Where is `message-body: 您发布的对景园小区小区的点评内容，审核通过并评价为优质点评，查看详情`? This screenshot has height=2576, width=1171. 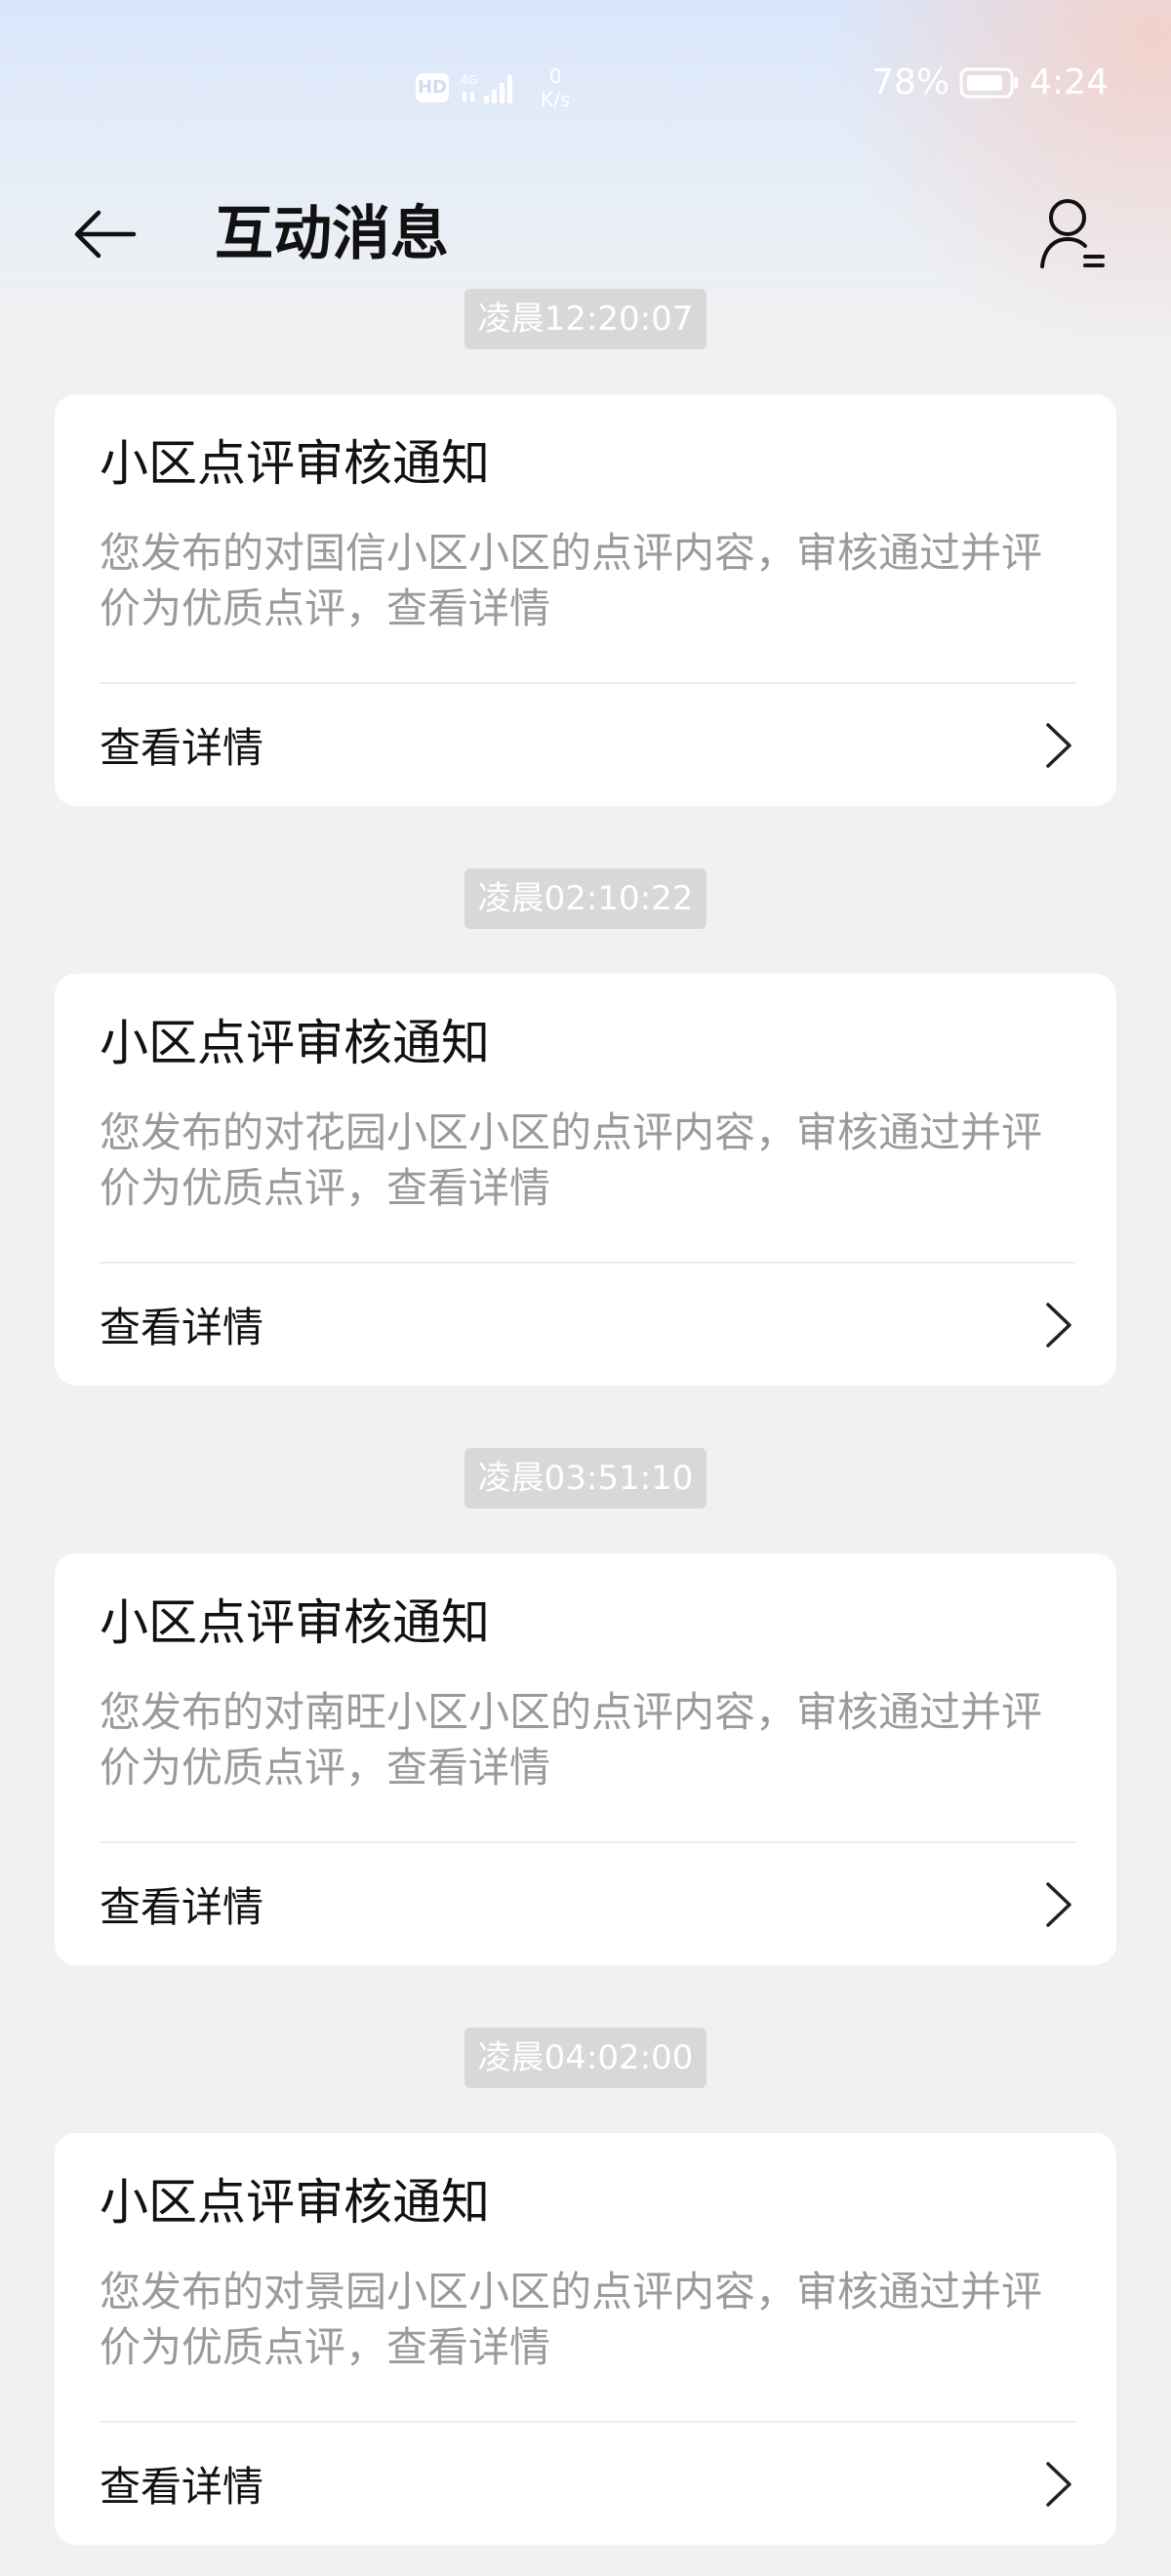
message-body: 您发布的对景园小区小区的点评内容，审核通过并评价为优质点评，查看详情 is located at coordinates (571, 2319).